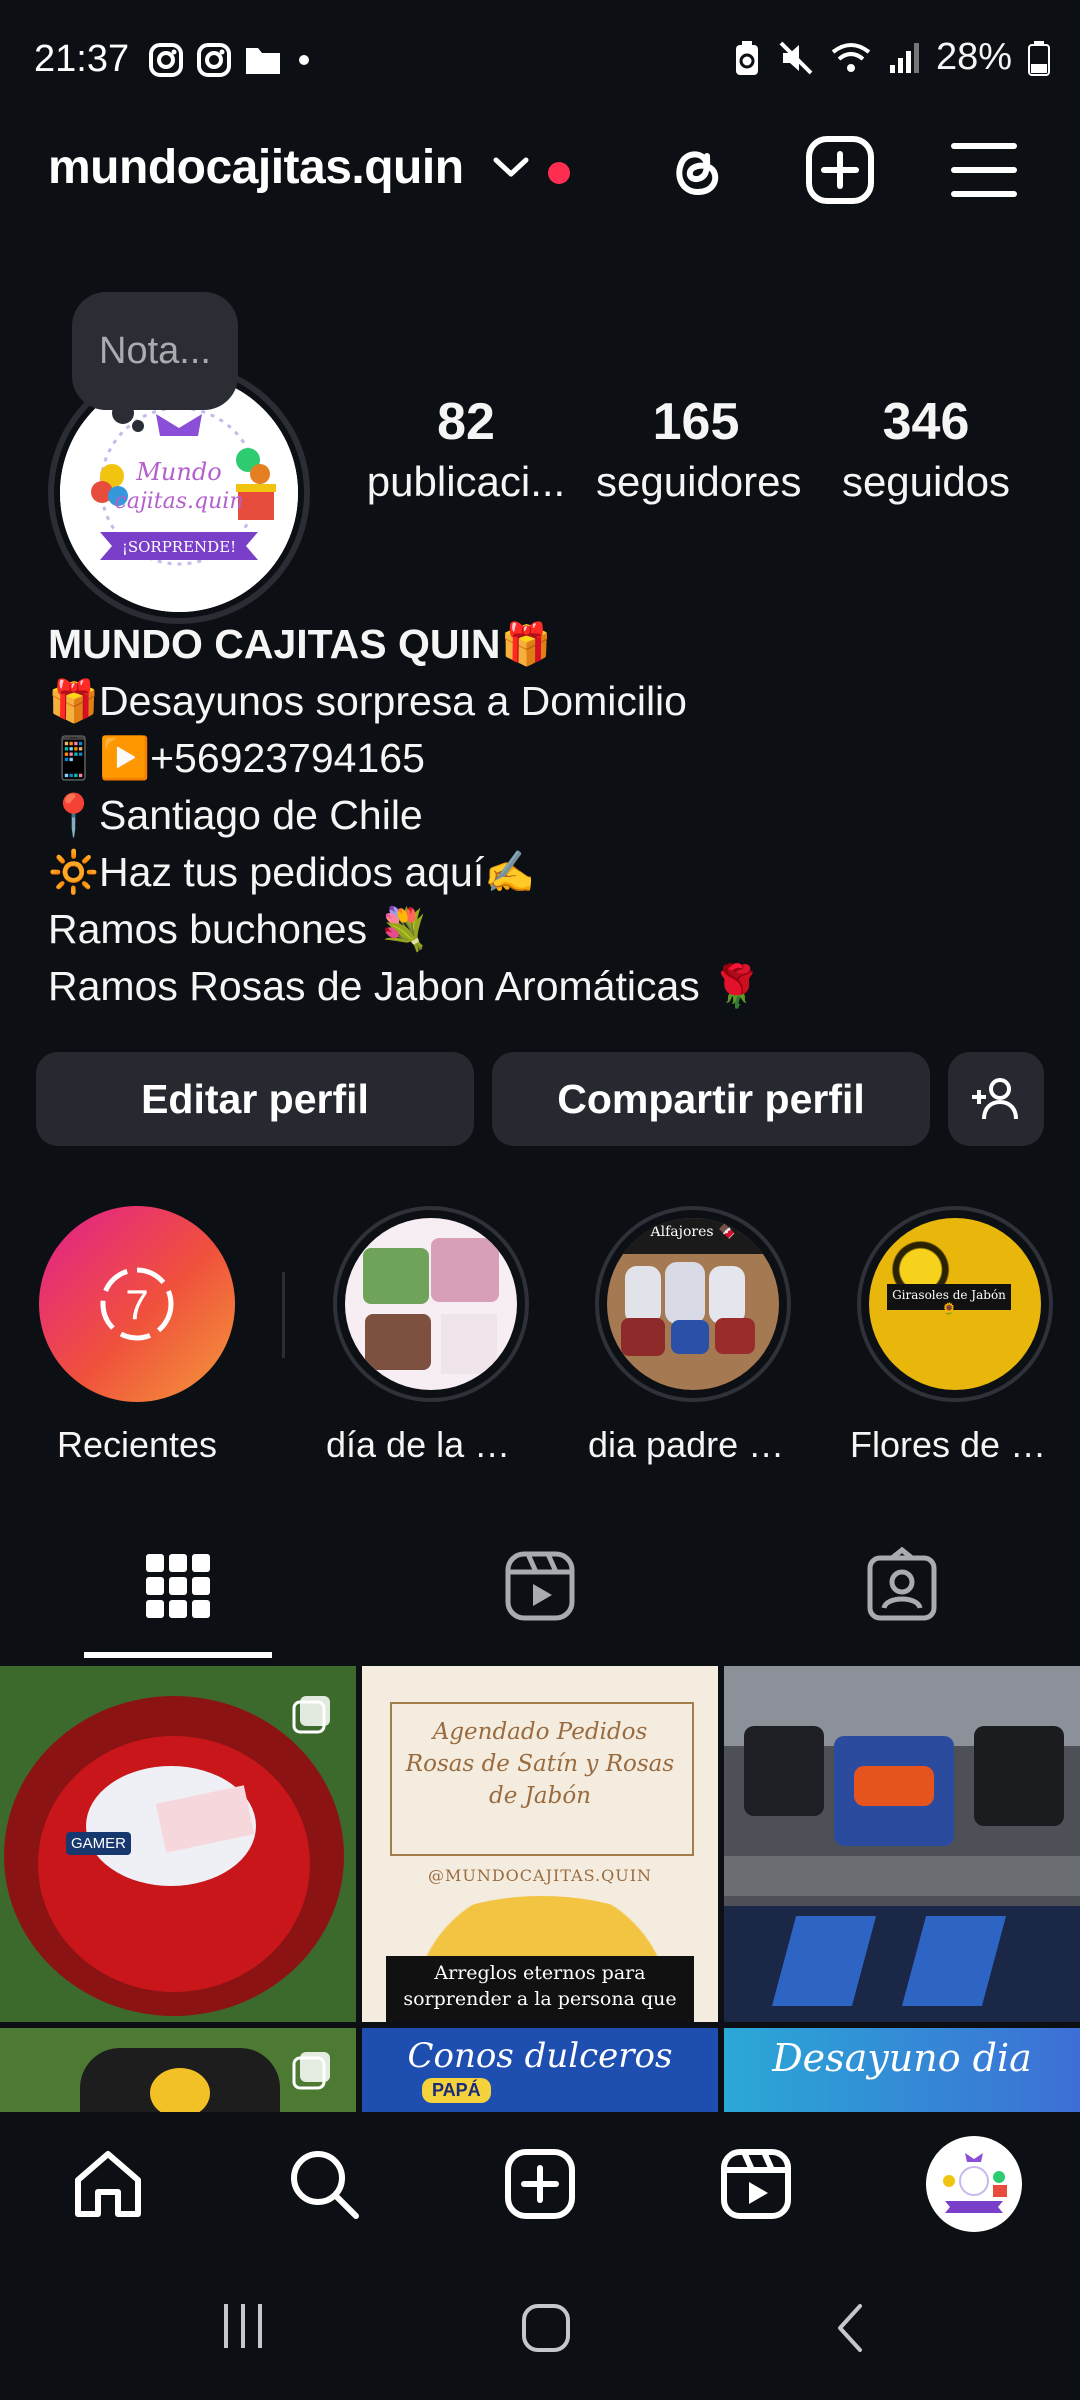 Image resolution: width=1080 pixels, height=2400 pixels. Describe the element at coordinates (696, 170) in the screenshot. I see `threads-icon` at that location.